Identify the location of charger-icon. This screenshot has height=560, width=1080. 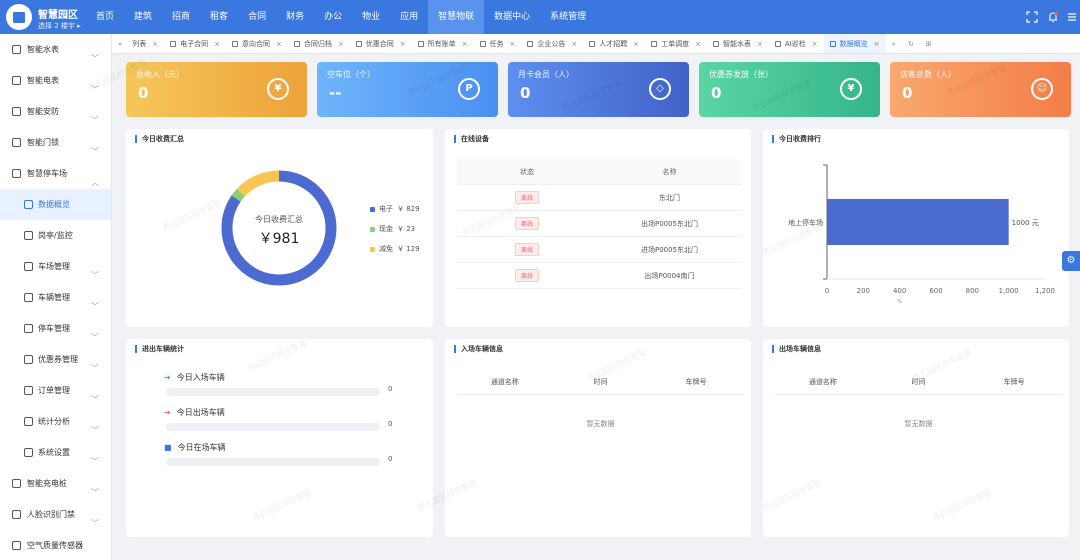
(16, 483).